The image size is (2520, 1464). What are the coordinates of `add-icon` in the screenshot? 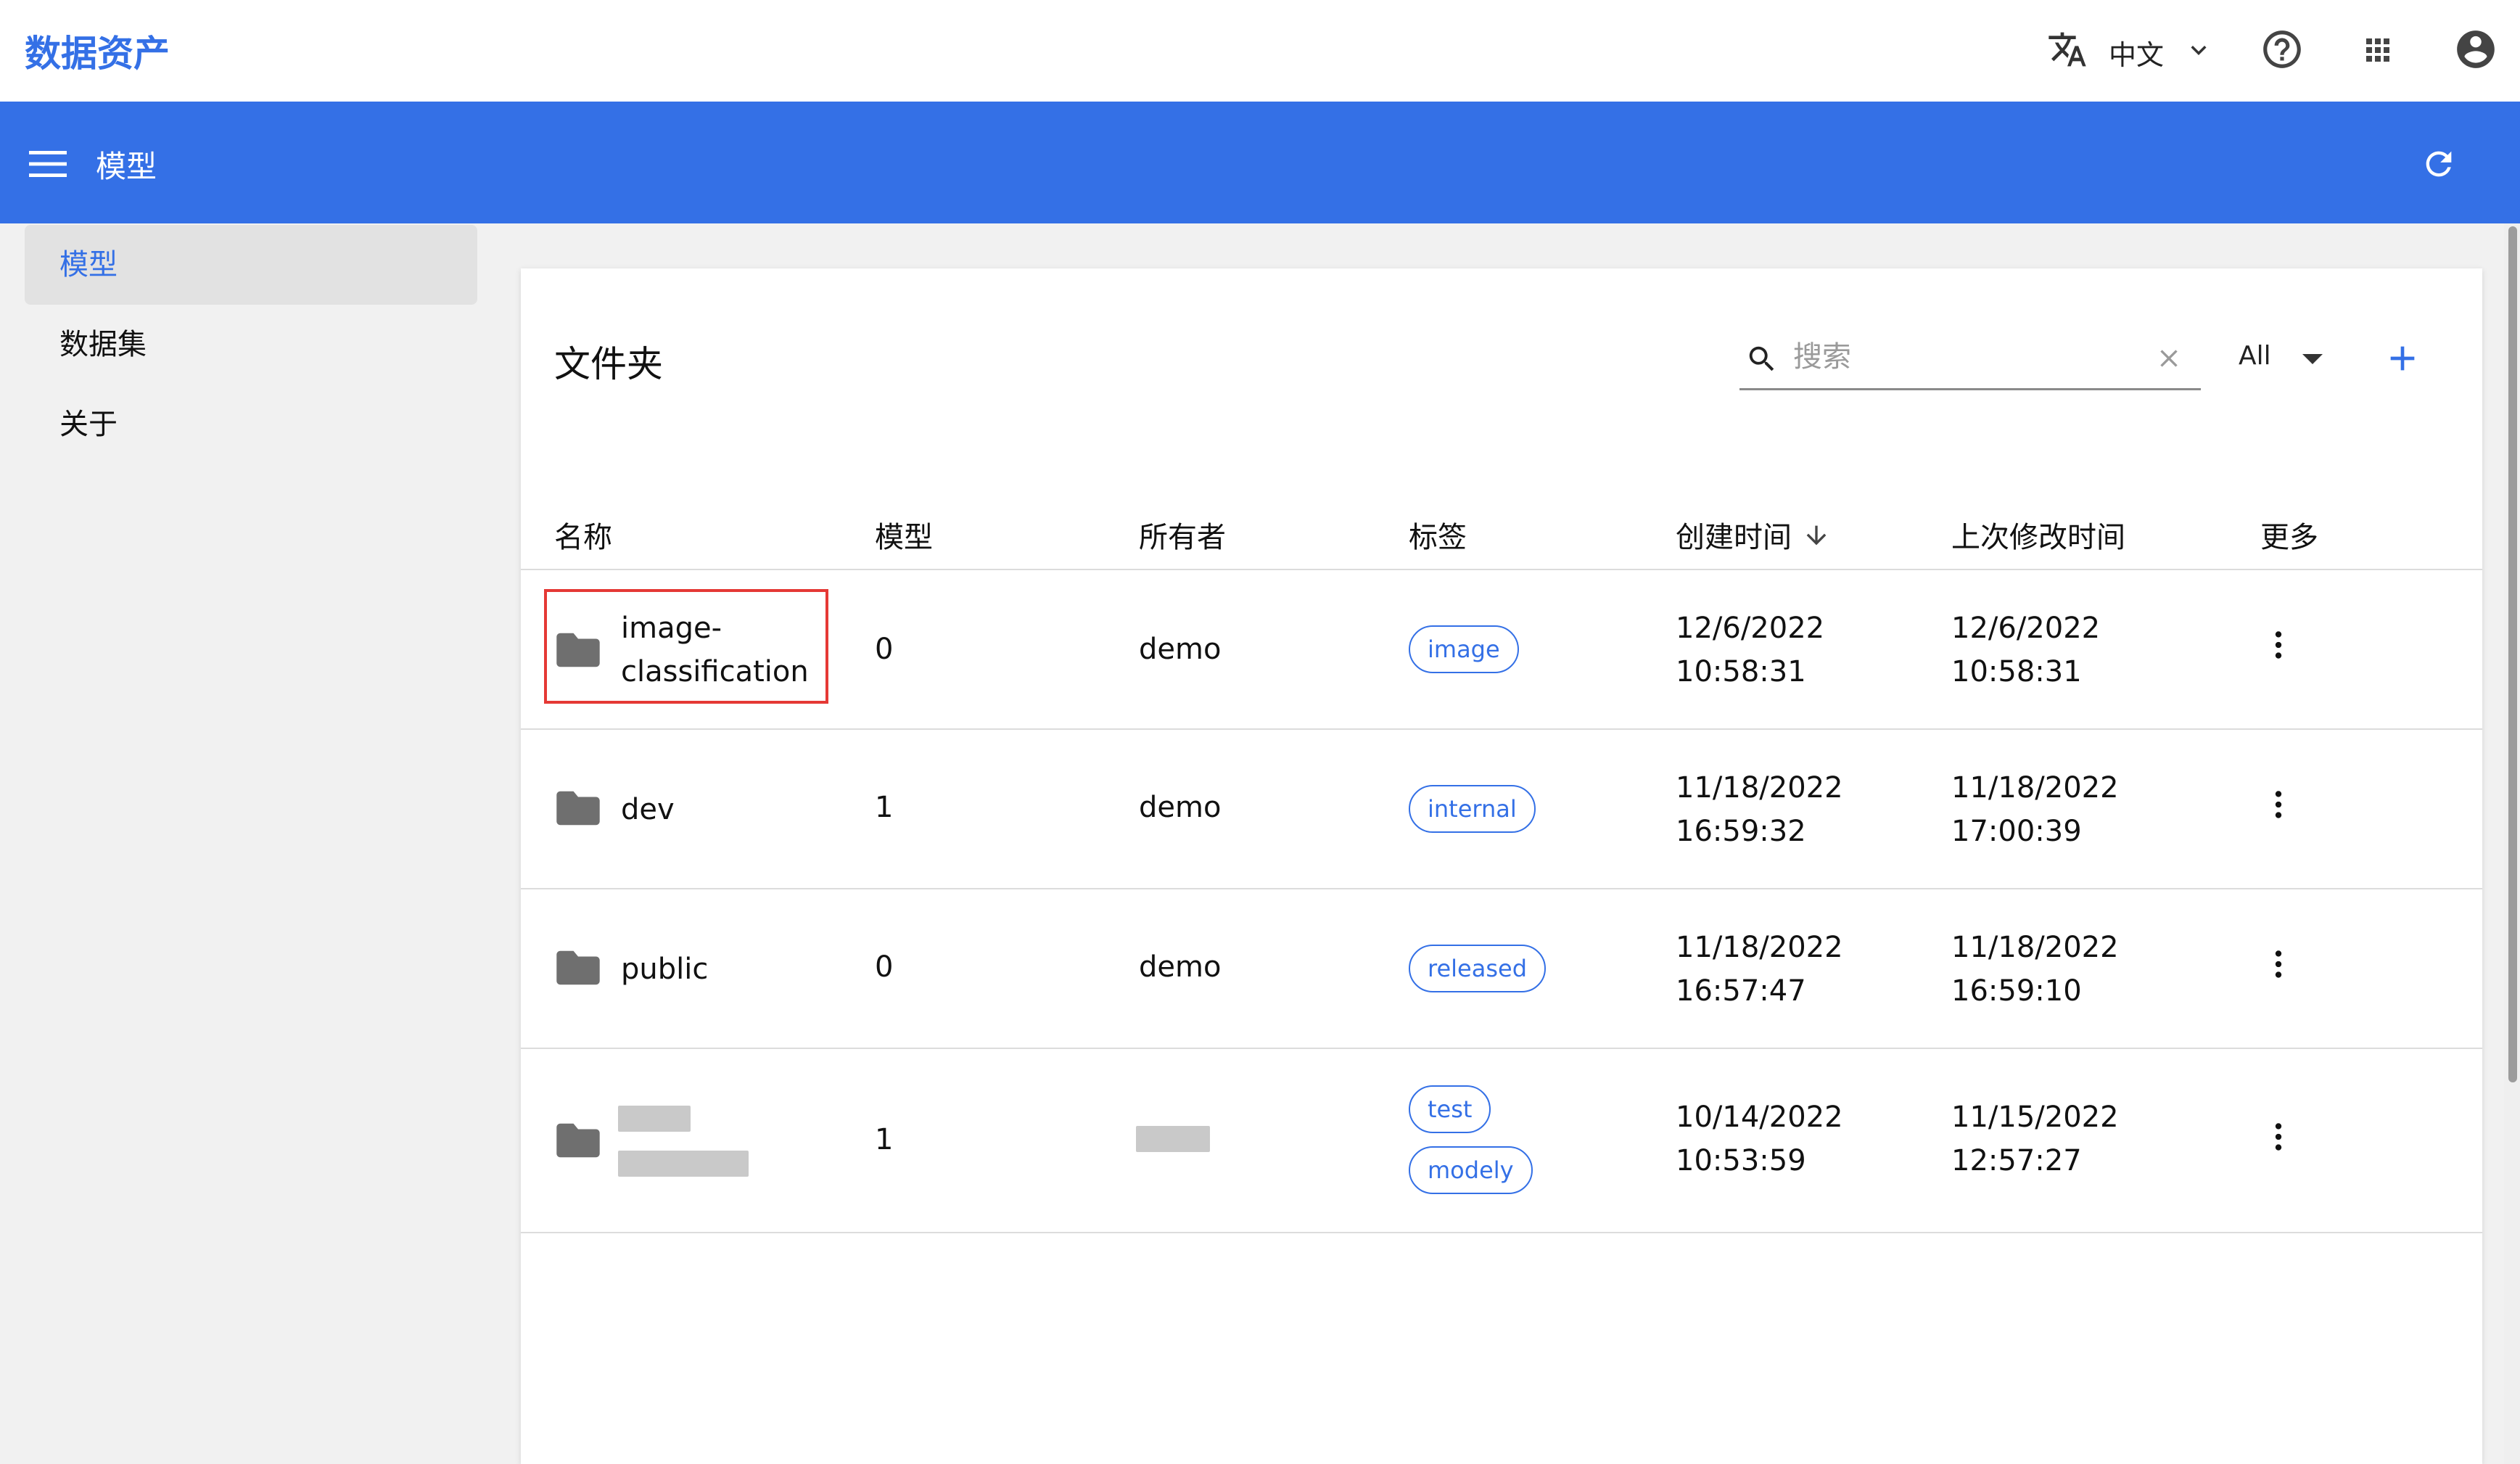 It's located at (2402, 360).